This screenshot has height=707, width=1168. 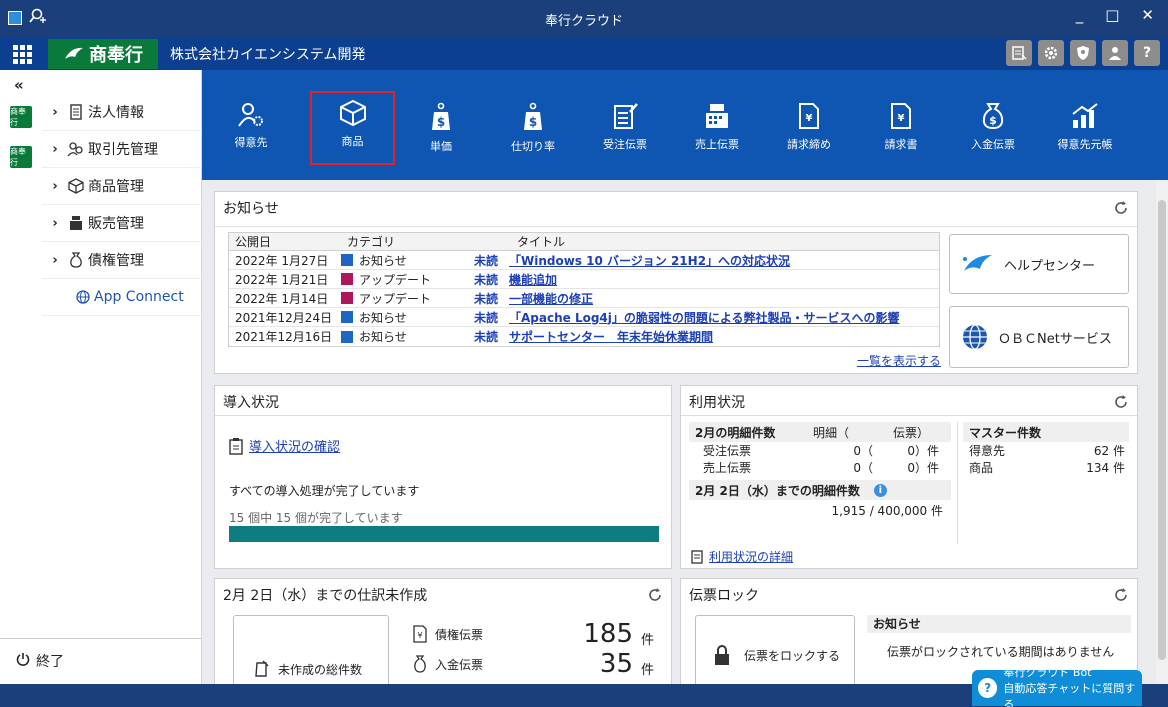 I want to click on bot-title: 奉行クラウド Bot, so click(x=1047, y=672).